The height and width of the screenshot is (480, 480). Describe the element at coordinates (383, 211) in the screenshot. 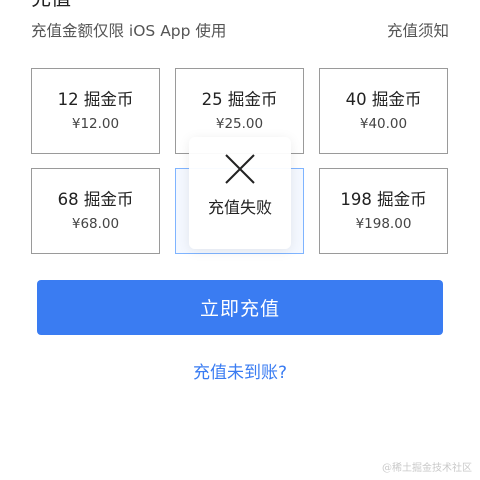

I see `package-card-198: 198 掘金币 ¥198.00` at that location.